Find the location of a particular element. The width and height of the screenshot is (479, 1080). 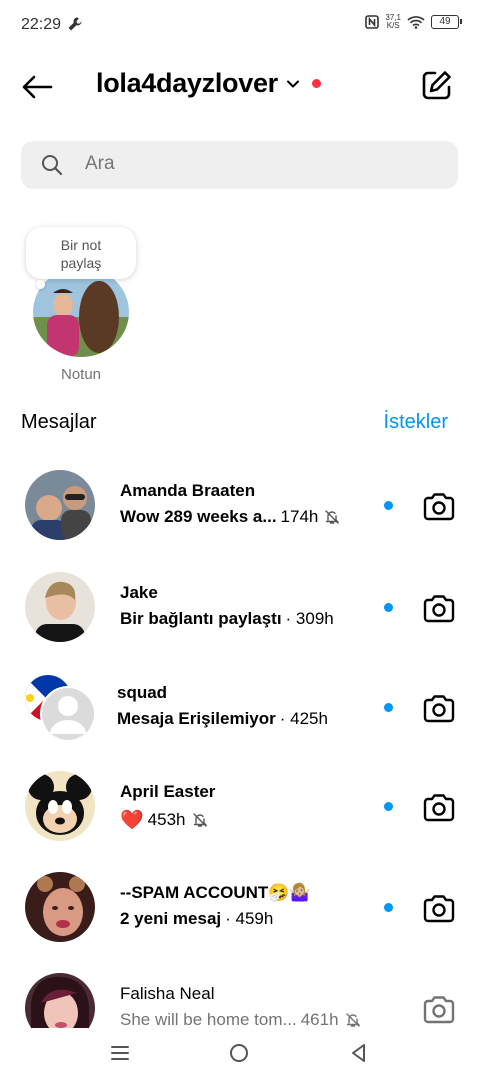

home-circle-icon is located at coordinates (239, 1053).